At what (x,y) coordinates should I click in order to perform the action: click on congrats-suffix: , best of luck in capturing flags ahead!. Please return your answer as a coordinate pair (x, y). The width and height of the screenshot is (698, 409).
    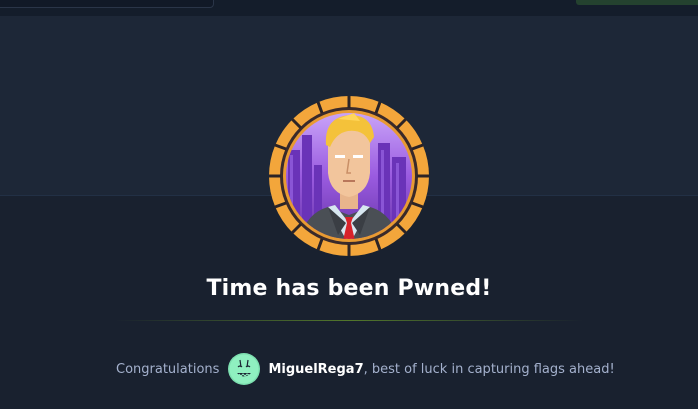
    Looking at the image, I should click on (489, 369).